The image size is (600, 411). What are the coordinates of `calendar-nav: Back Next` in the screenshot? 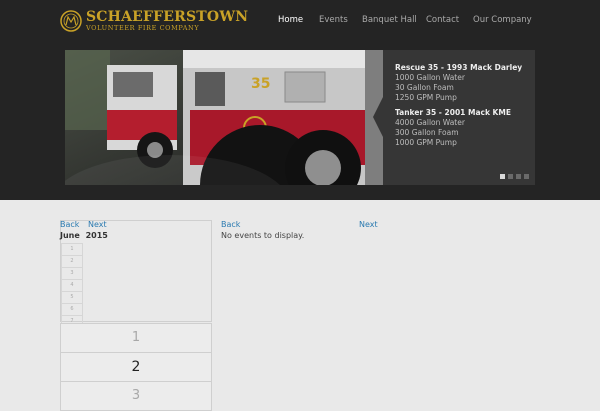 It's located at (83, 224).